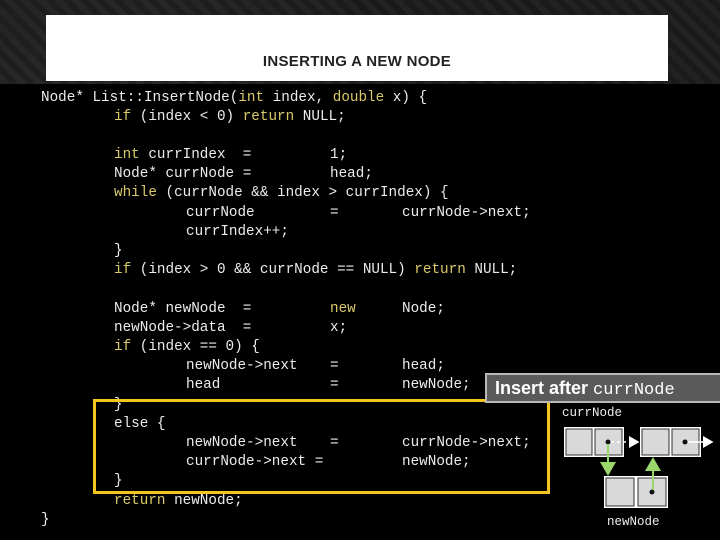 This screenshot has width=720, height=540. I want to click on list-node-new, so click(636, 492).